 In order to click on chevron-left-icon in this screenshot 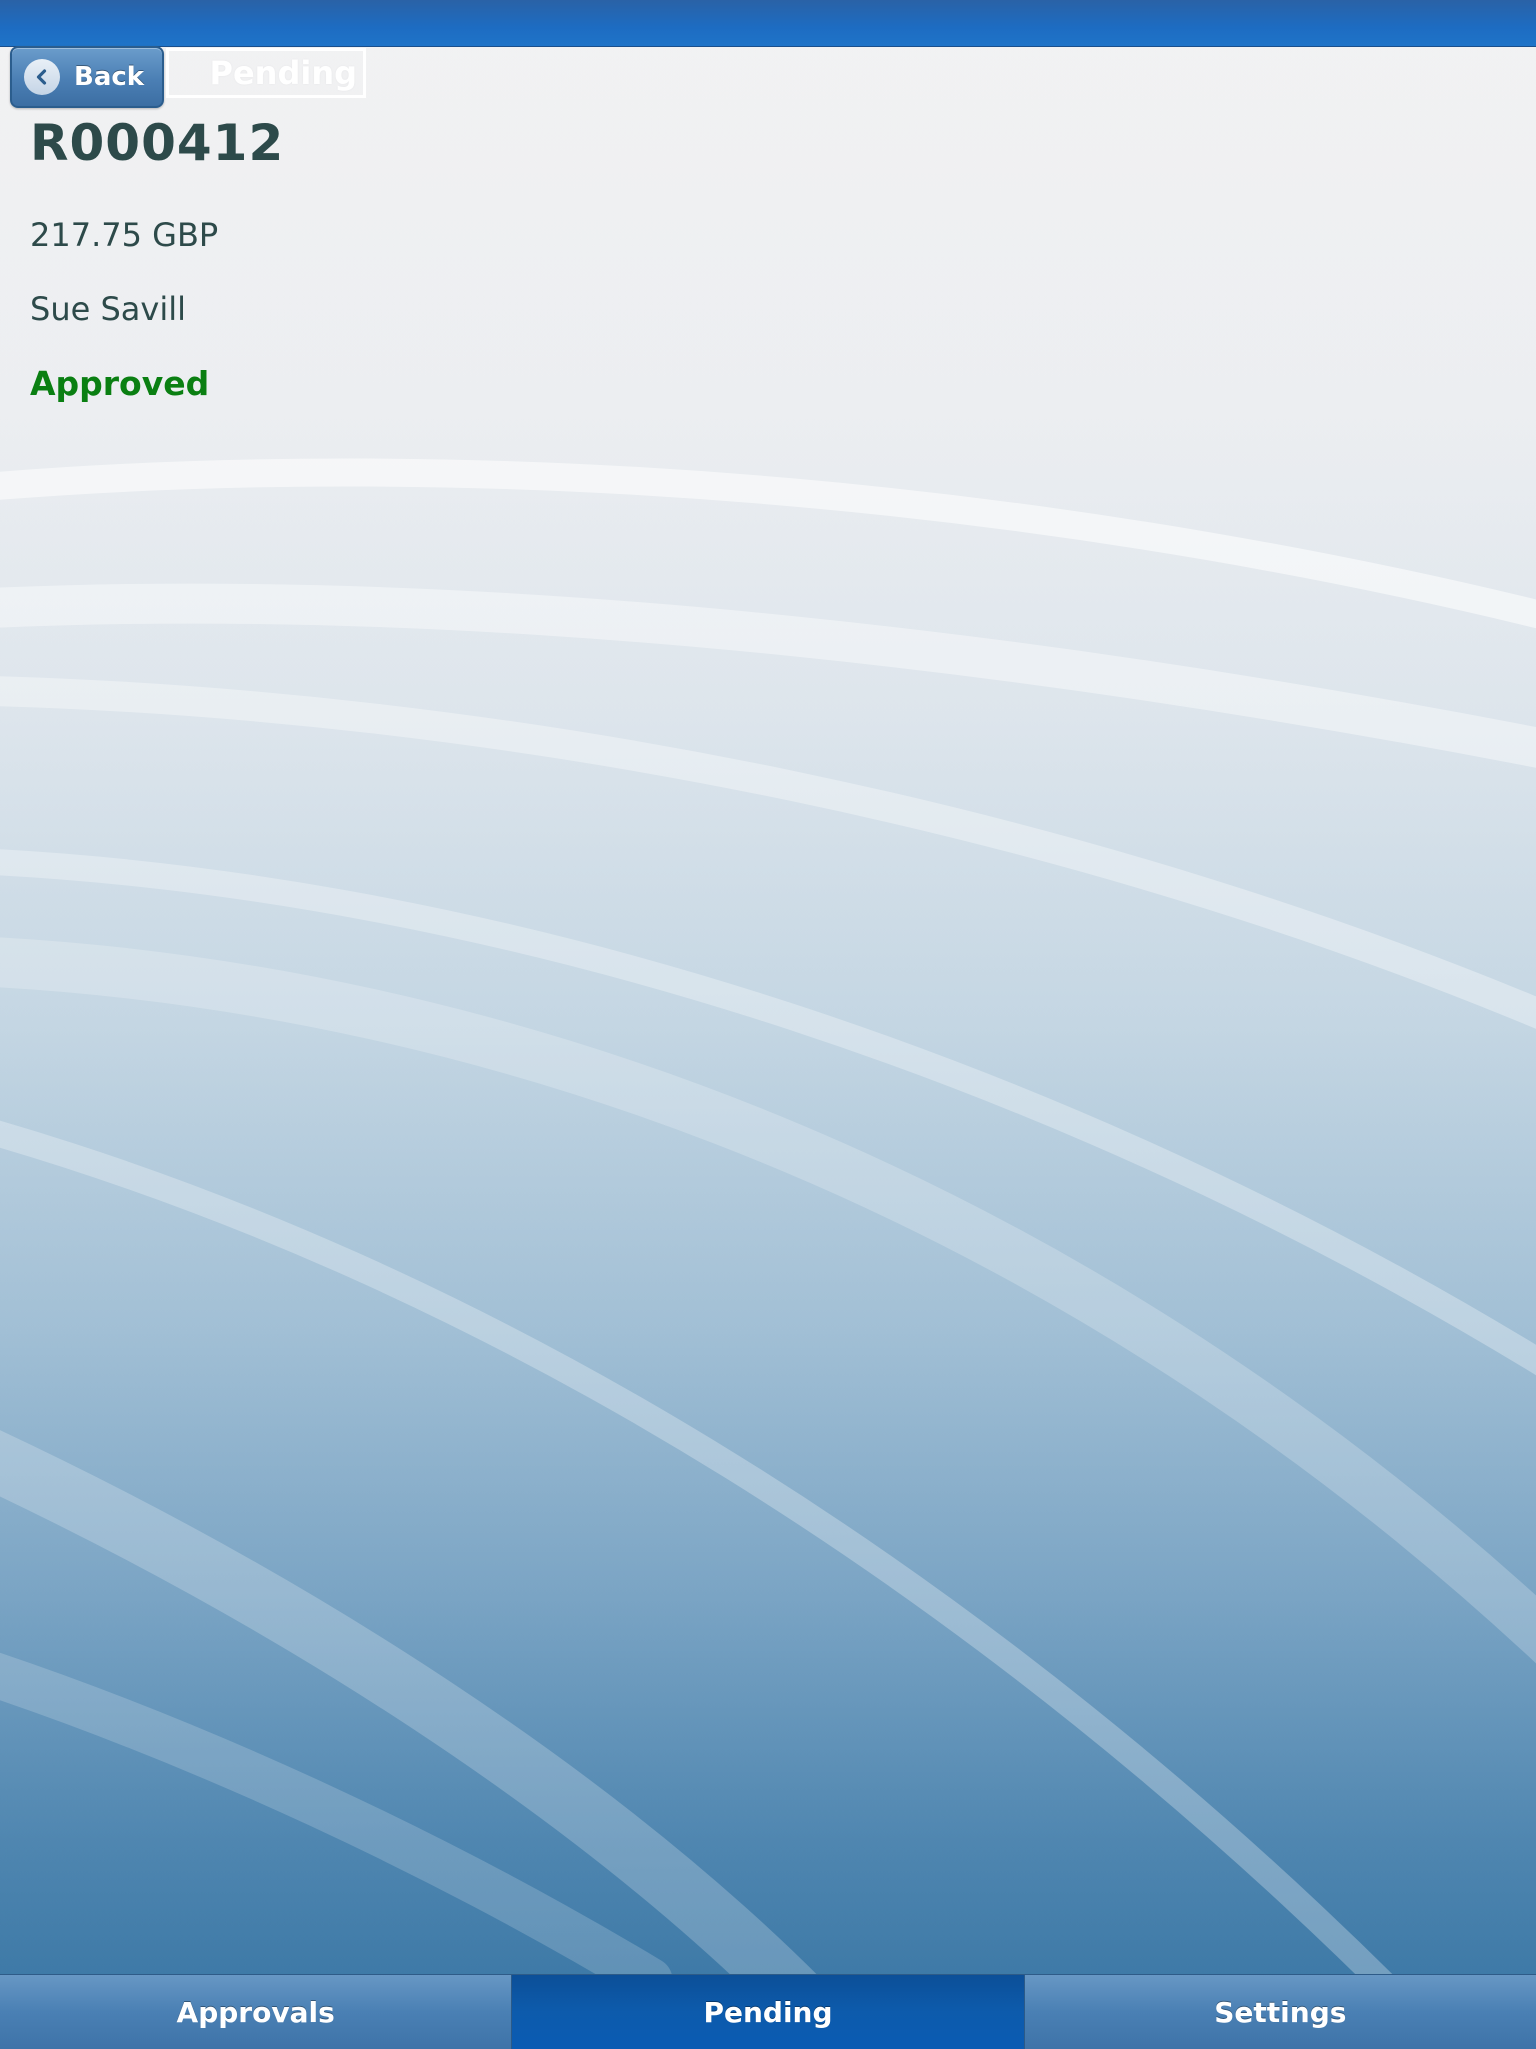, I will do `click(42, 77)`.